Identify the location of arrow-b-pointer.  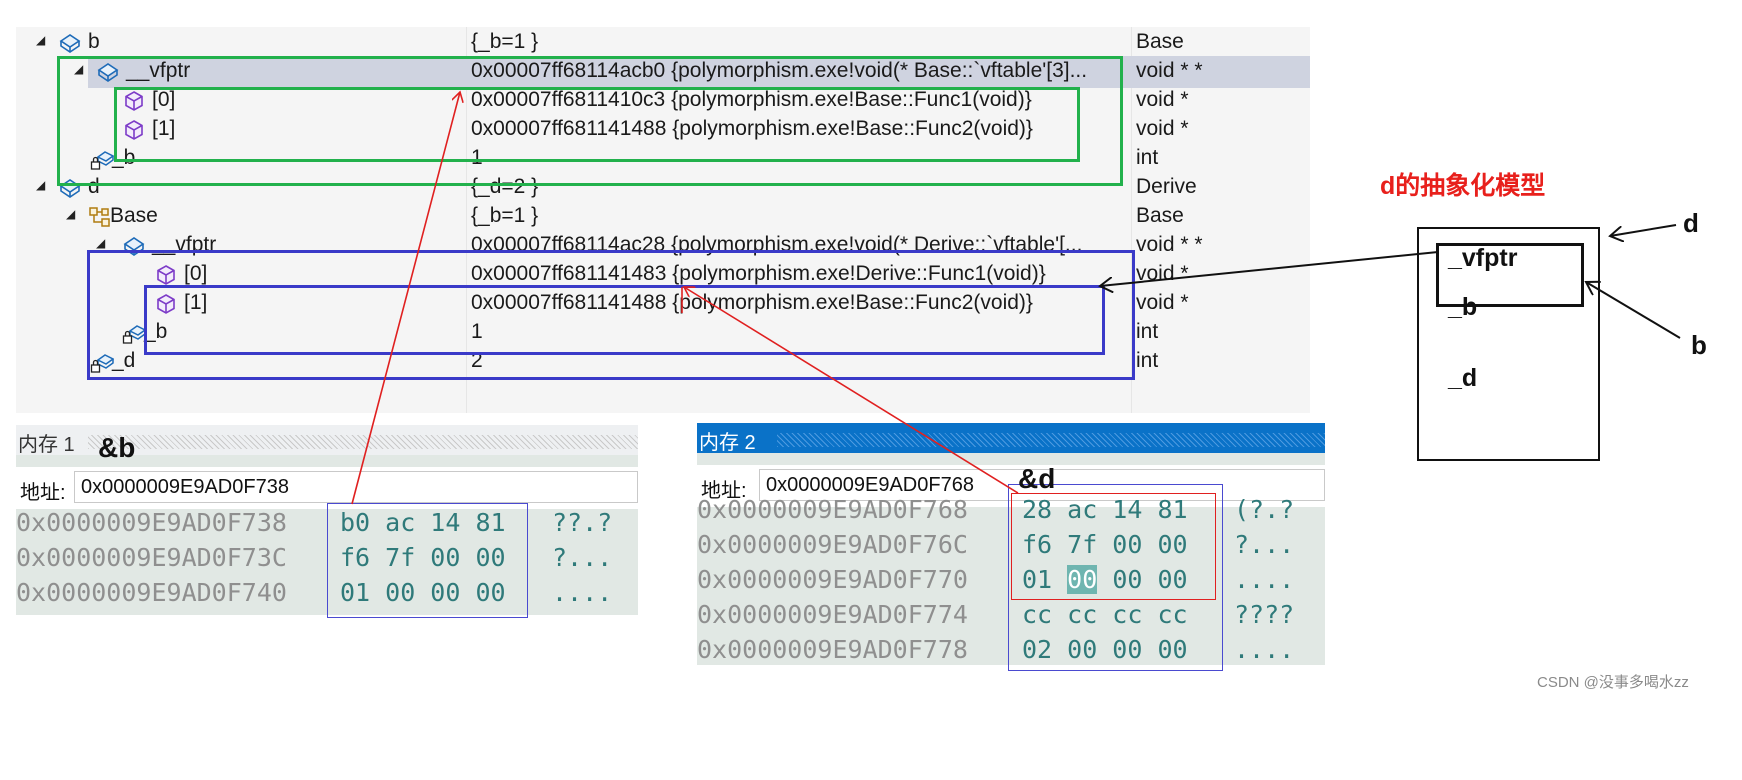
(1633, 310).